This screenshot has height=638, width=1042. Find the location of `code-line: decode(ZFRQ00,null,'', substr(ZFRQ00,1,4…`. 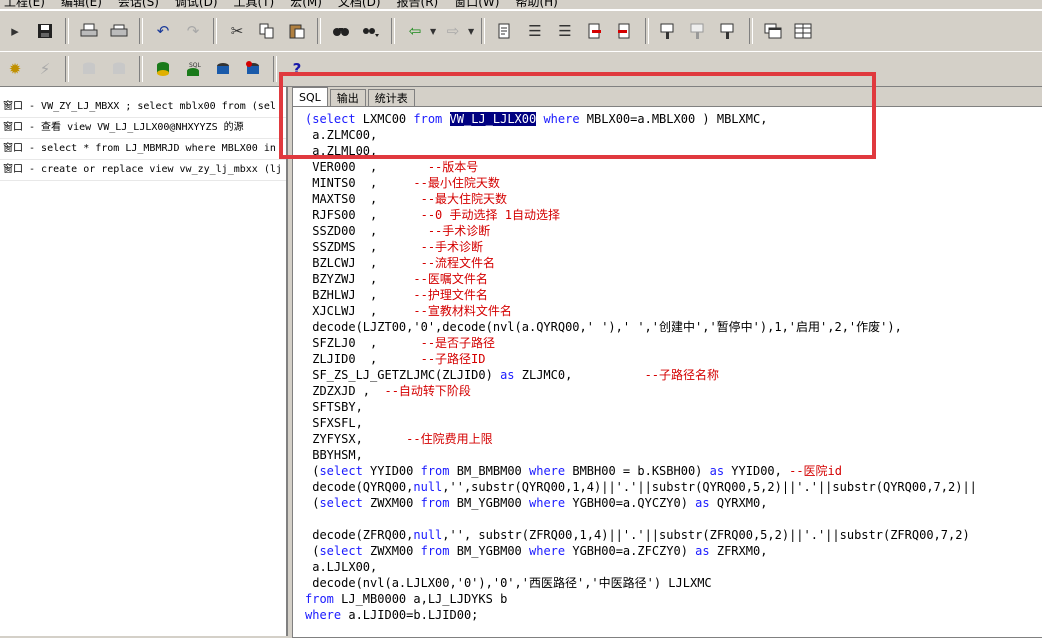

code-line: decode(ZFRQ00,null,'', substr(ZFRQ00,1,4… is located at coordinates (641, 535).